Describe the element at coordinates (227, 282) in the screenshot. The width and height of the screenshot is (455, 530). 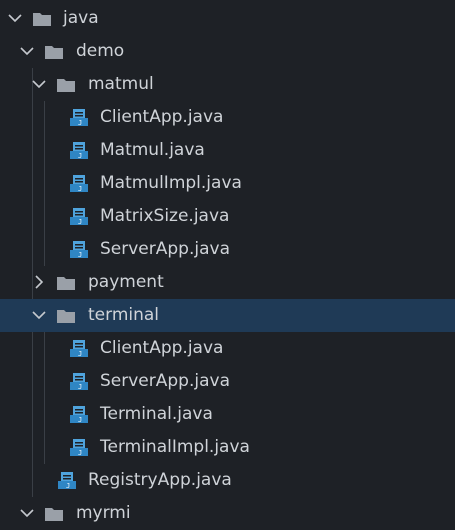
I see `tree-folder-payment: payment` at that location.